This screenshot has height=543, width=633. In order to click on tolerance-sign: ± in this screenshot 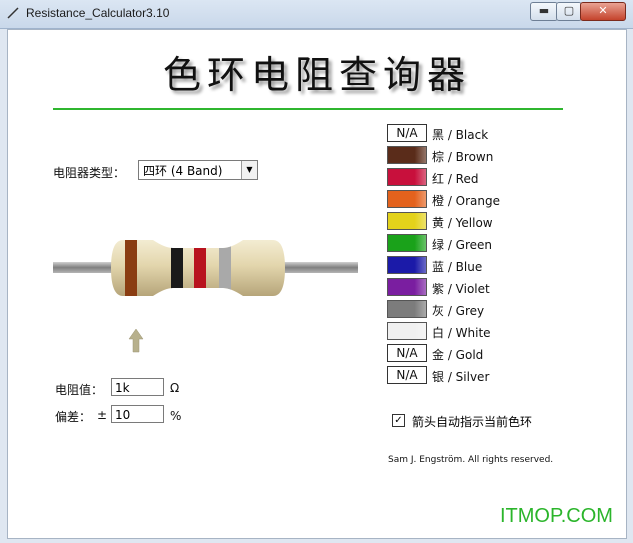, I will do `click(102, 415)`.